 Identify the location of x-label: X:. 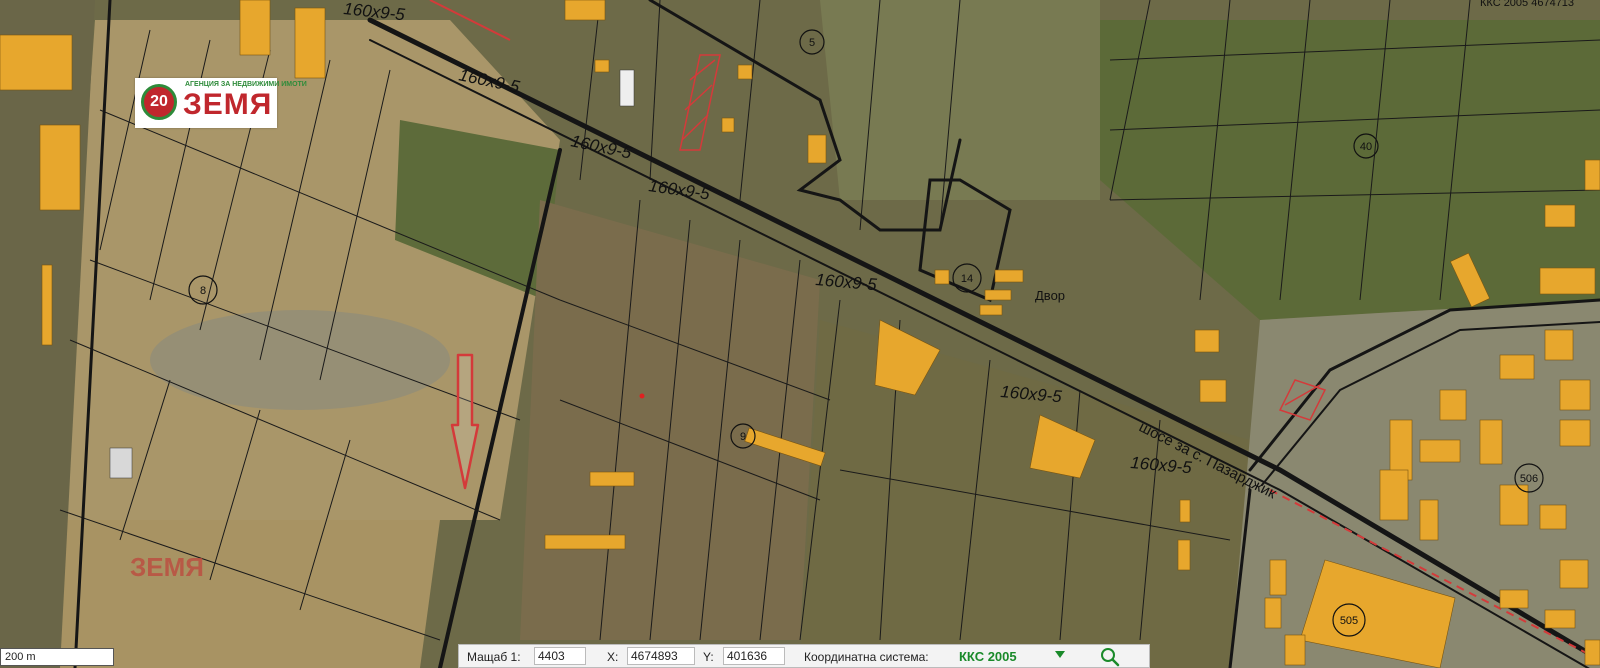
(613, 657).